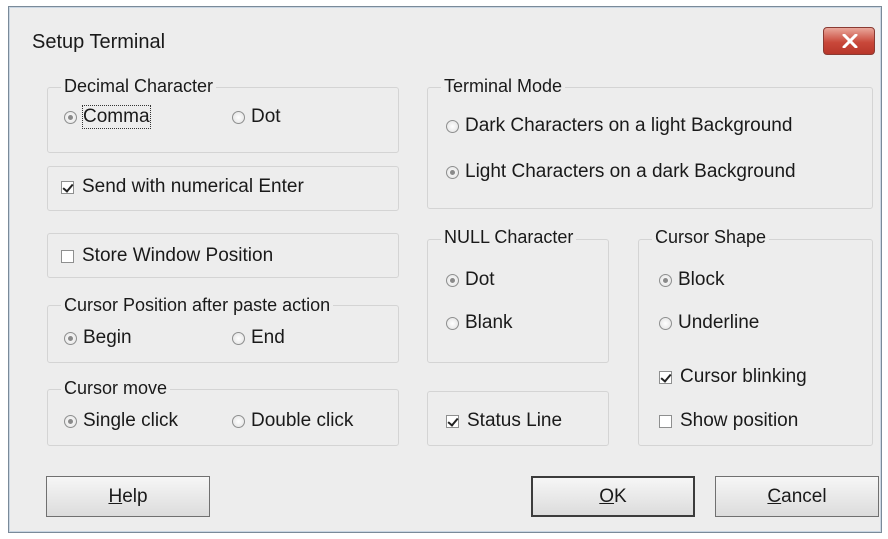 The width and height of the screenshot is (888, 539). Describe the element at coordinates (131, 420) in the screenshot. I see `cursor-move-single-label: Single click` at that location.